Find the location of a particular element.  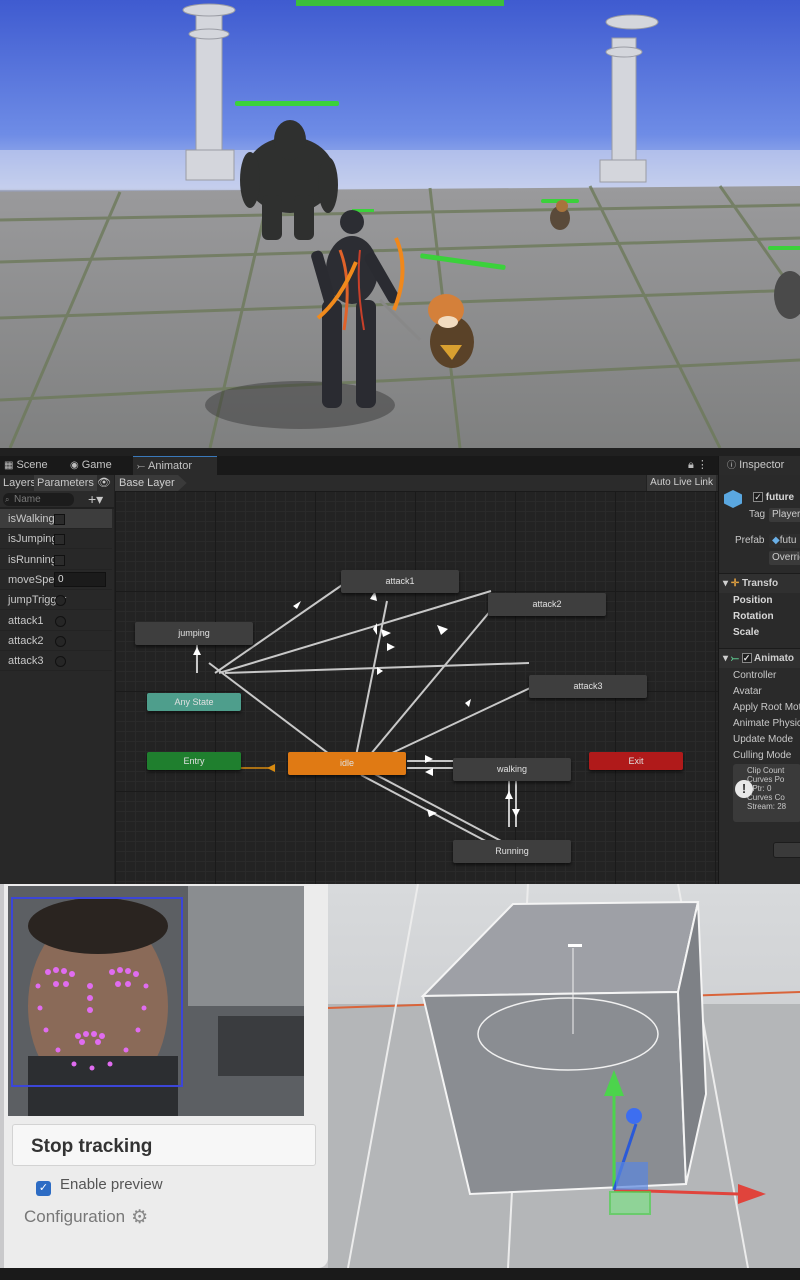

configuration-row: Configuration ⚙ is located at coordinates (86, 1217).